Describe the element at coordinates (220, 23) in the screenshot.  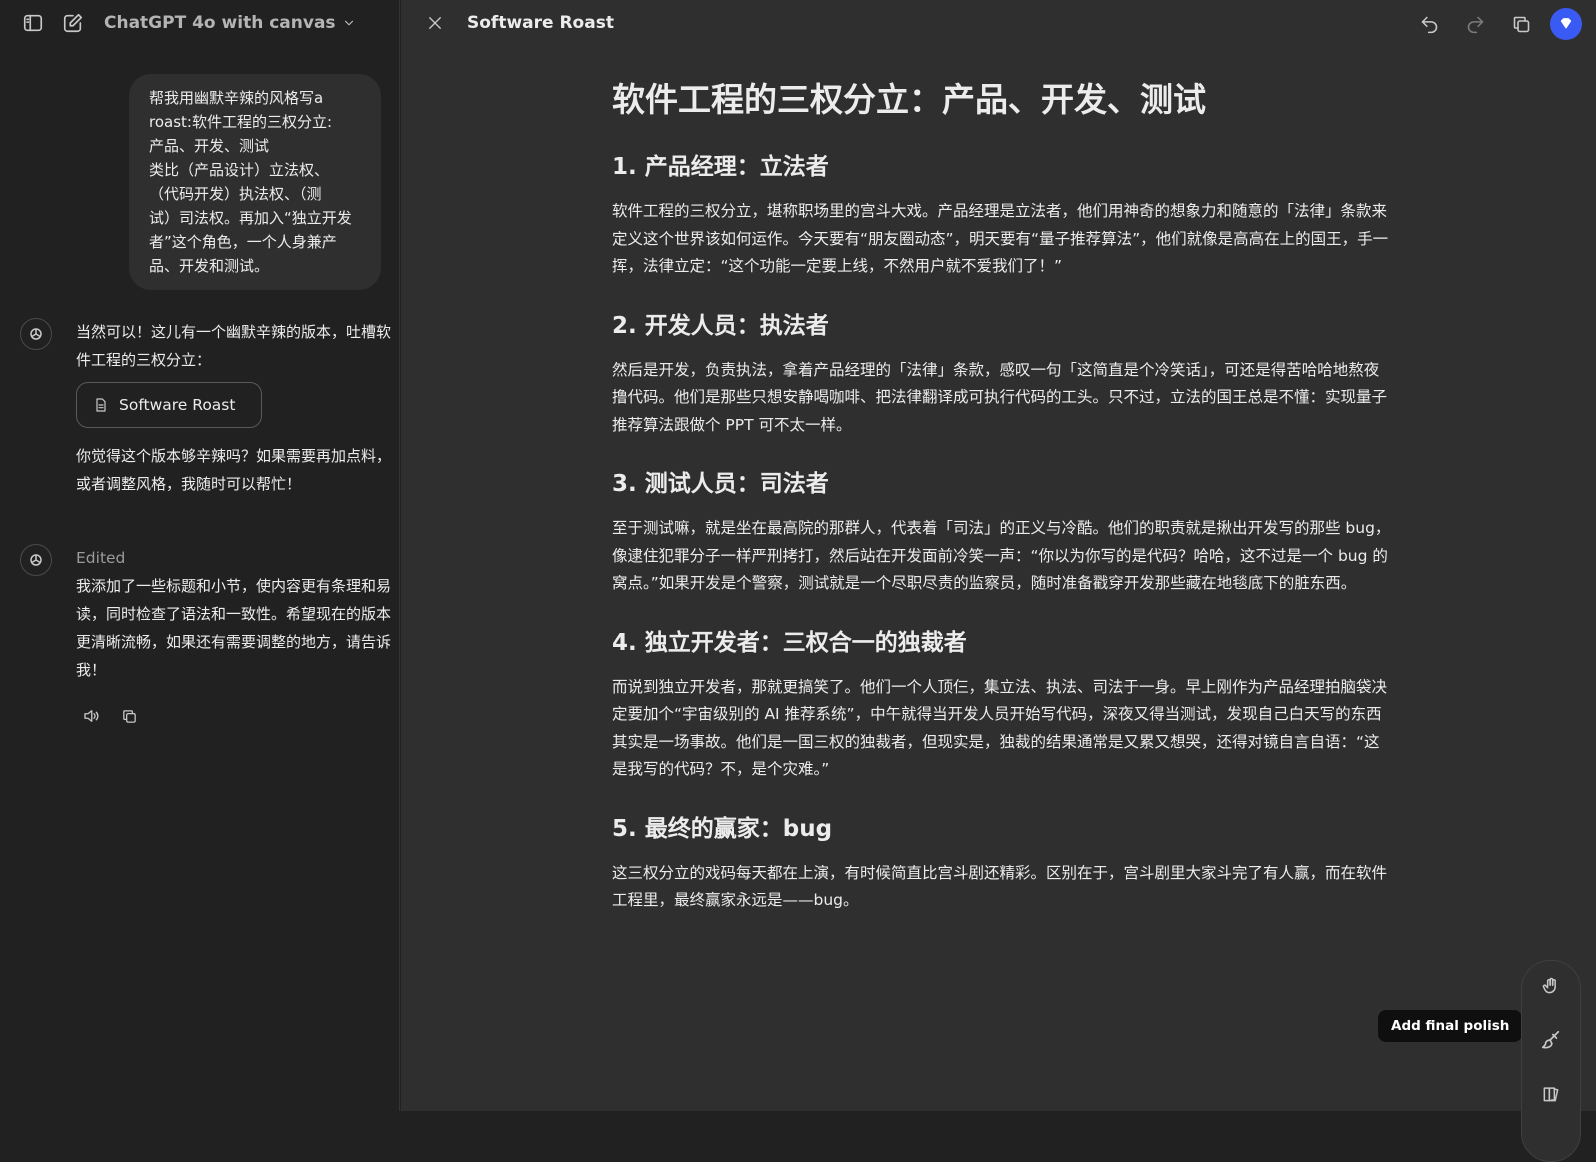
I see `model-name: ChatGPT 4o with canvas` at that location.